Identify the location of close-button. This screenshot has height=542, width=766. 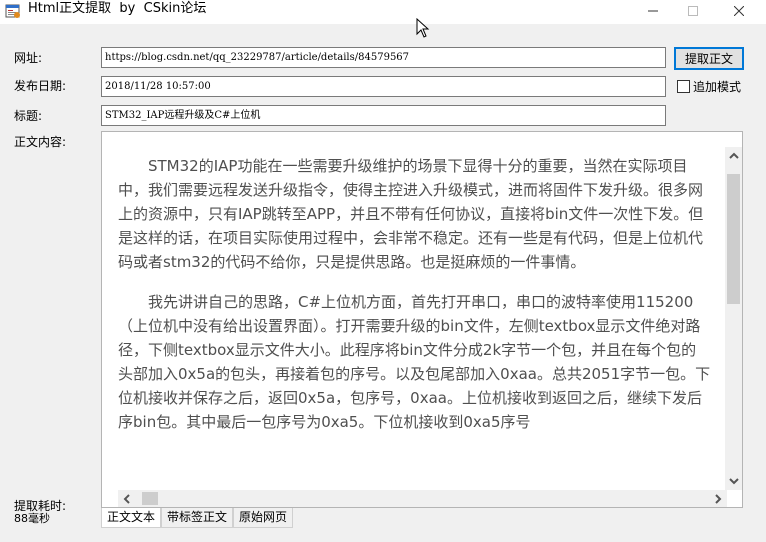
(739, 11).